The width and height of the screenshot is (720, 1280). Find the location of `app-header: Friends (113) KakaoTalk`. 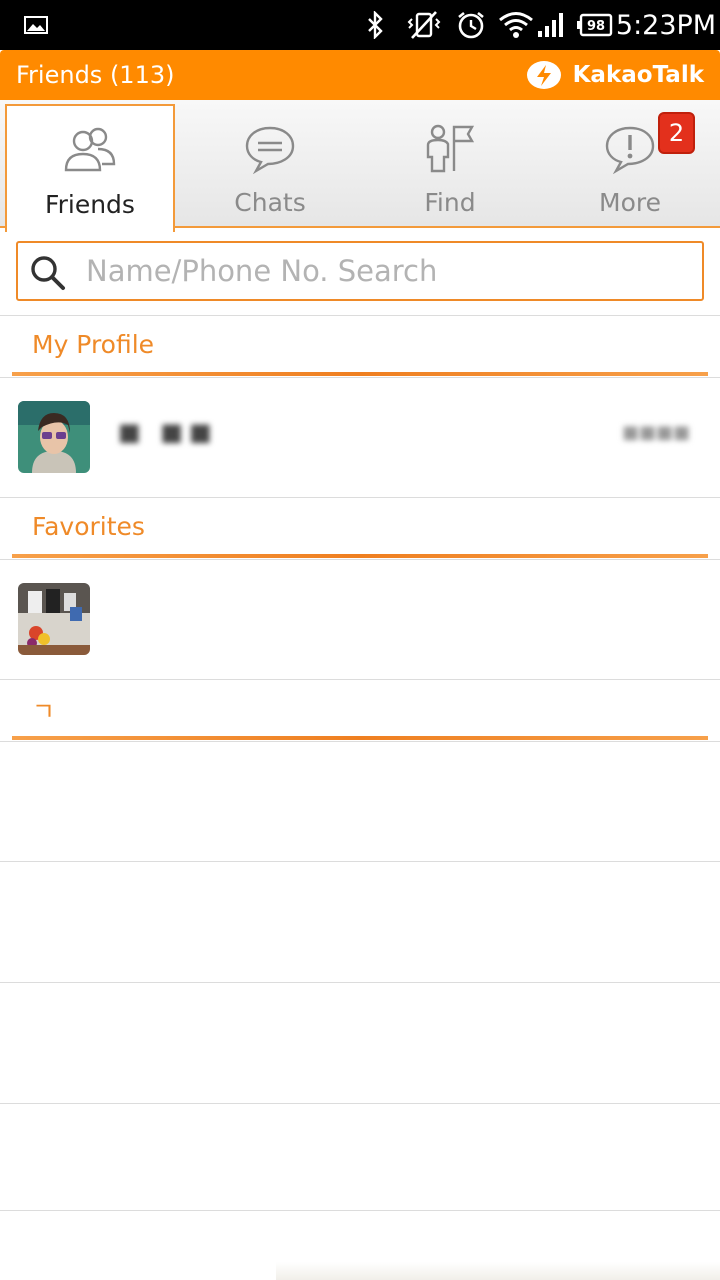

app-header: Friends (113) KakaoTalk is located at coordinates (360, 75).